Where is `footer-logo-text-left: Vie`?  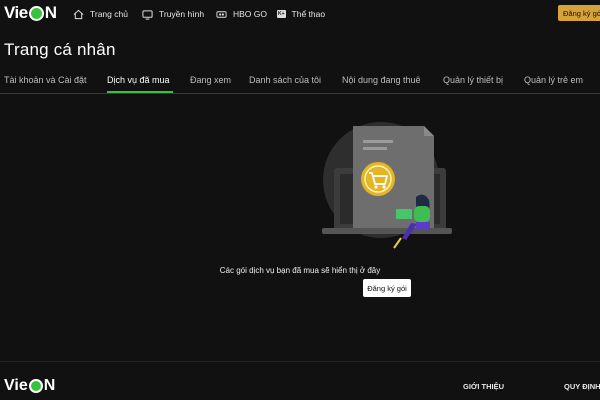
footer-logo-text-left: Vie is located at coordinates (16, 385).